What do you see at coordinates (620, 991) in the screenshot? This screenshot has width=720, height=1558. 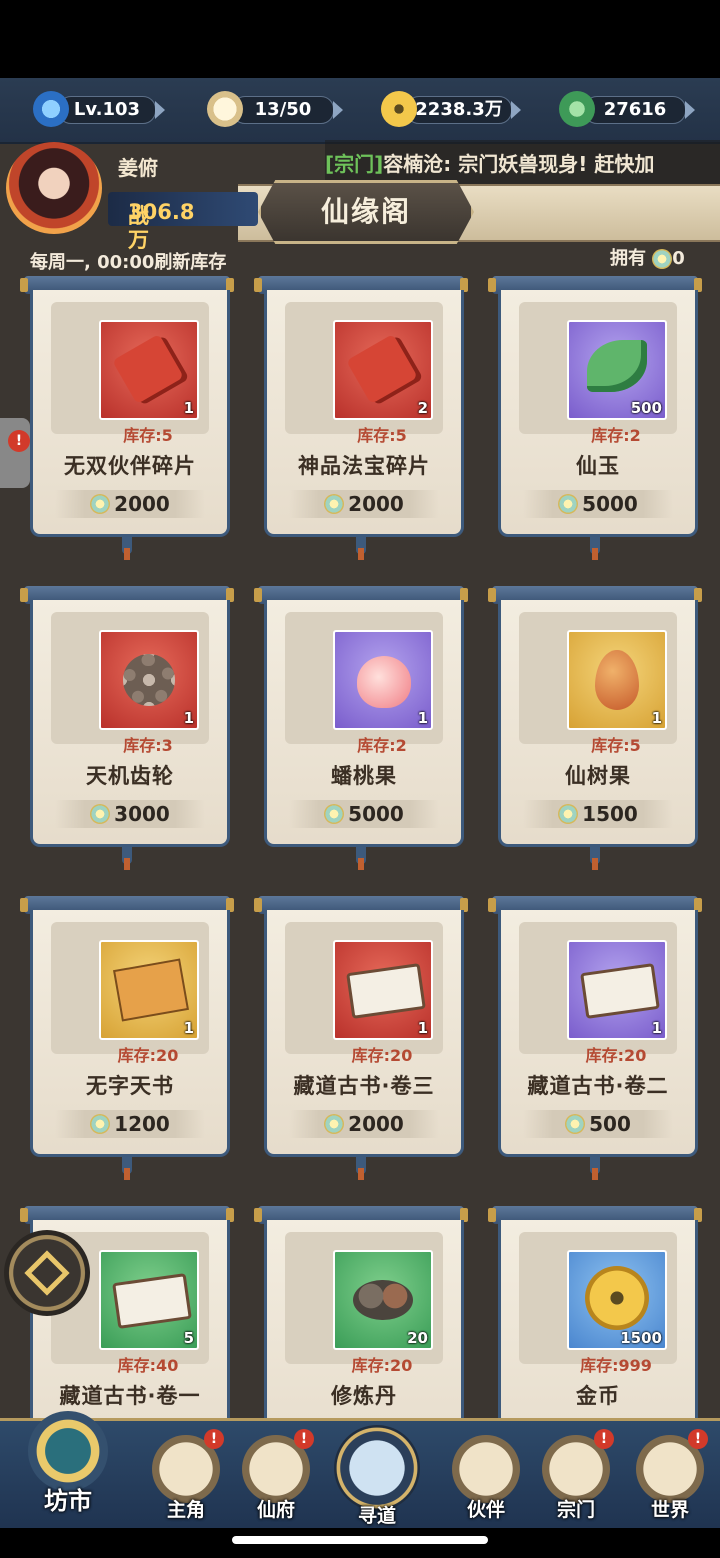 I see `book-icon` at bounding box center [620, 991].